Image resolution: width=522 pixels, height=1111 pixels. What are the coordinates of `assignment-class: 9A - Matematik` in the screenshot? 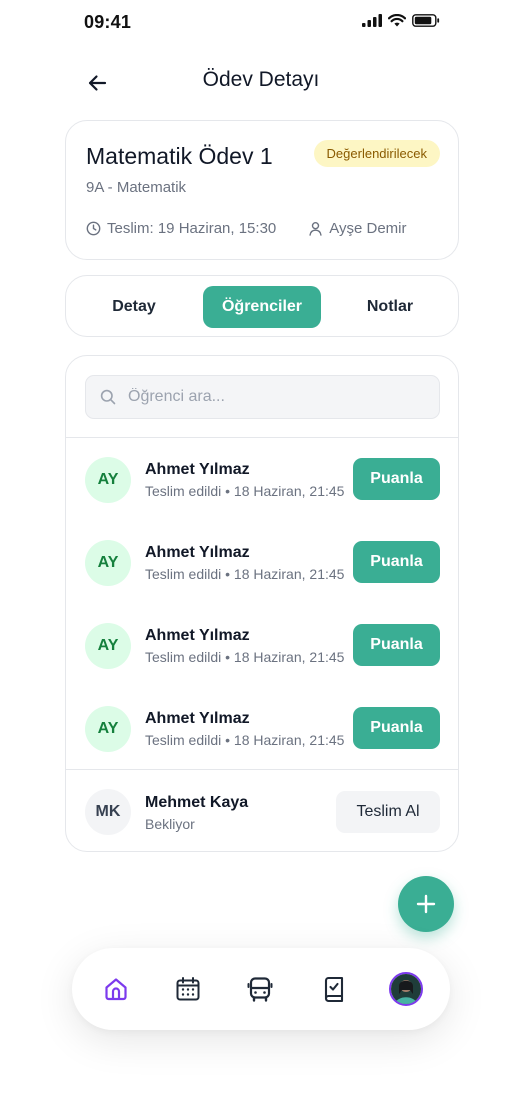 It's located at (136, 187).